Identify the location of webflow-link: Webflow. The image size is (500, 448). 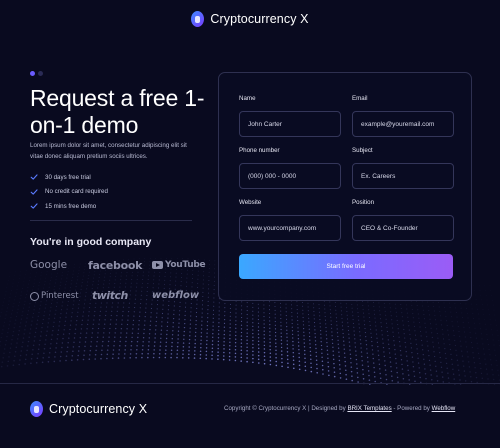
(444, 408).